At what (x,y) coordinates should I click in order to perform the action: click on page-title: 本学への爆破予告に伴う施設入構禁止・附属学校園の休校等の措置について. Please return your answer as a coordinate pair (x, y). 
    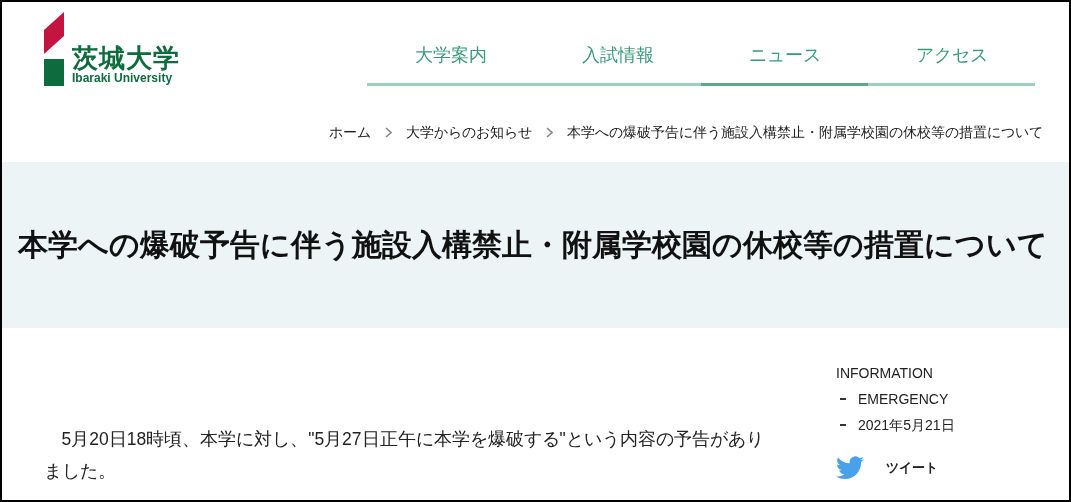
    Looking at the image, I should click on (533, 244).